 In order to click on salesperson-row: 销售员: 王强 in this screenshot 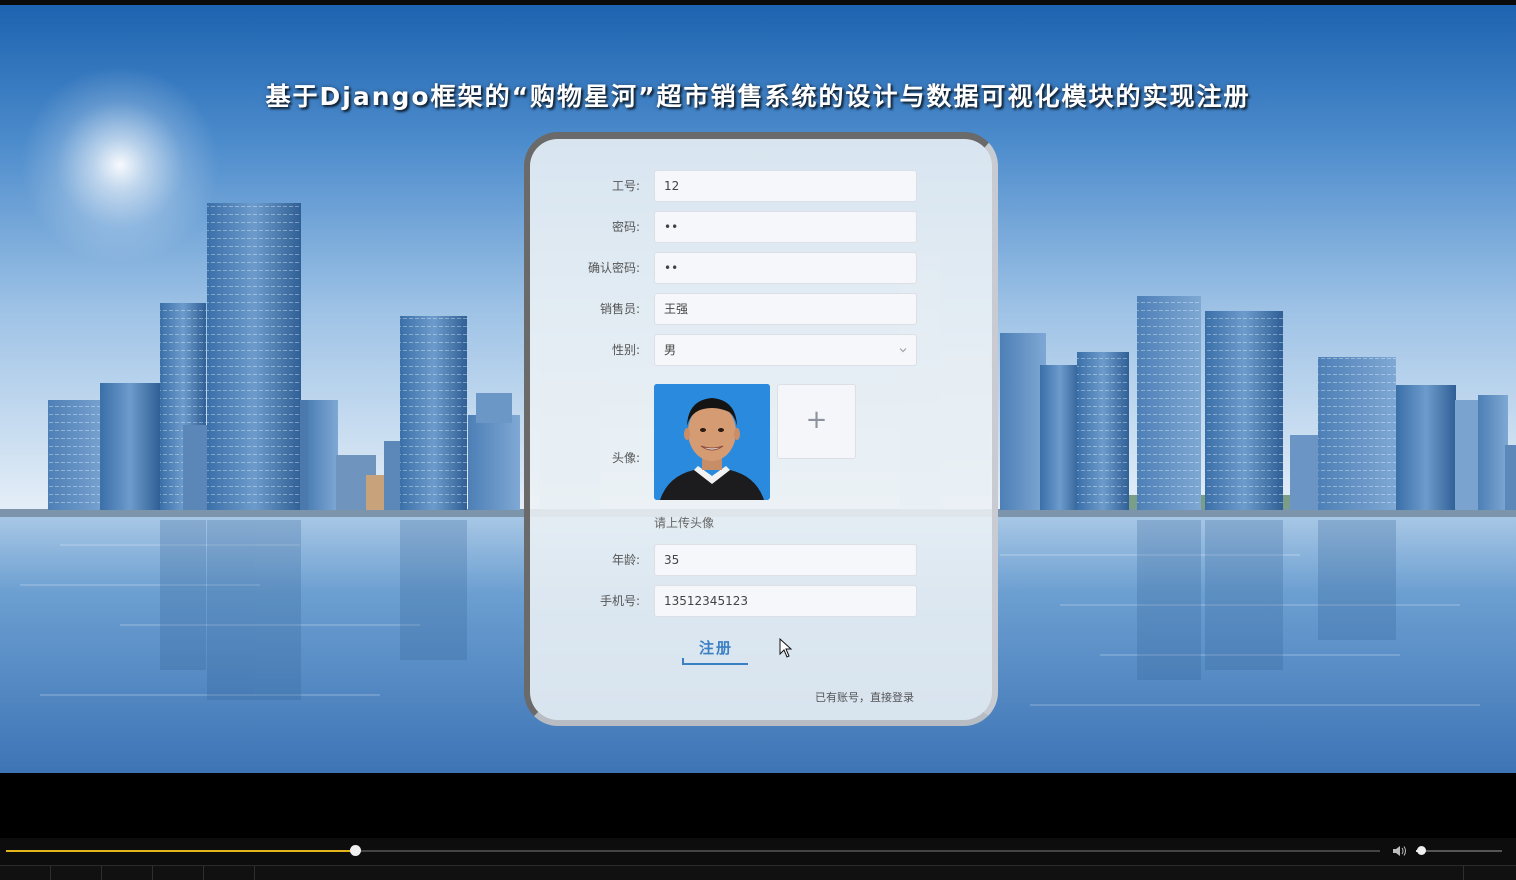, I will do `click(767, 309)`.